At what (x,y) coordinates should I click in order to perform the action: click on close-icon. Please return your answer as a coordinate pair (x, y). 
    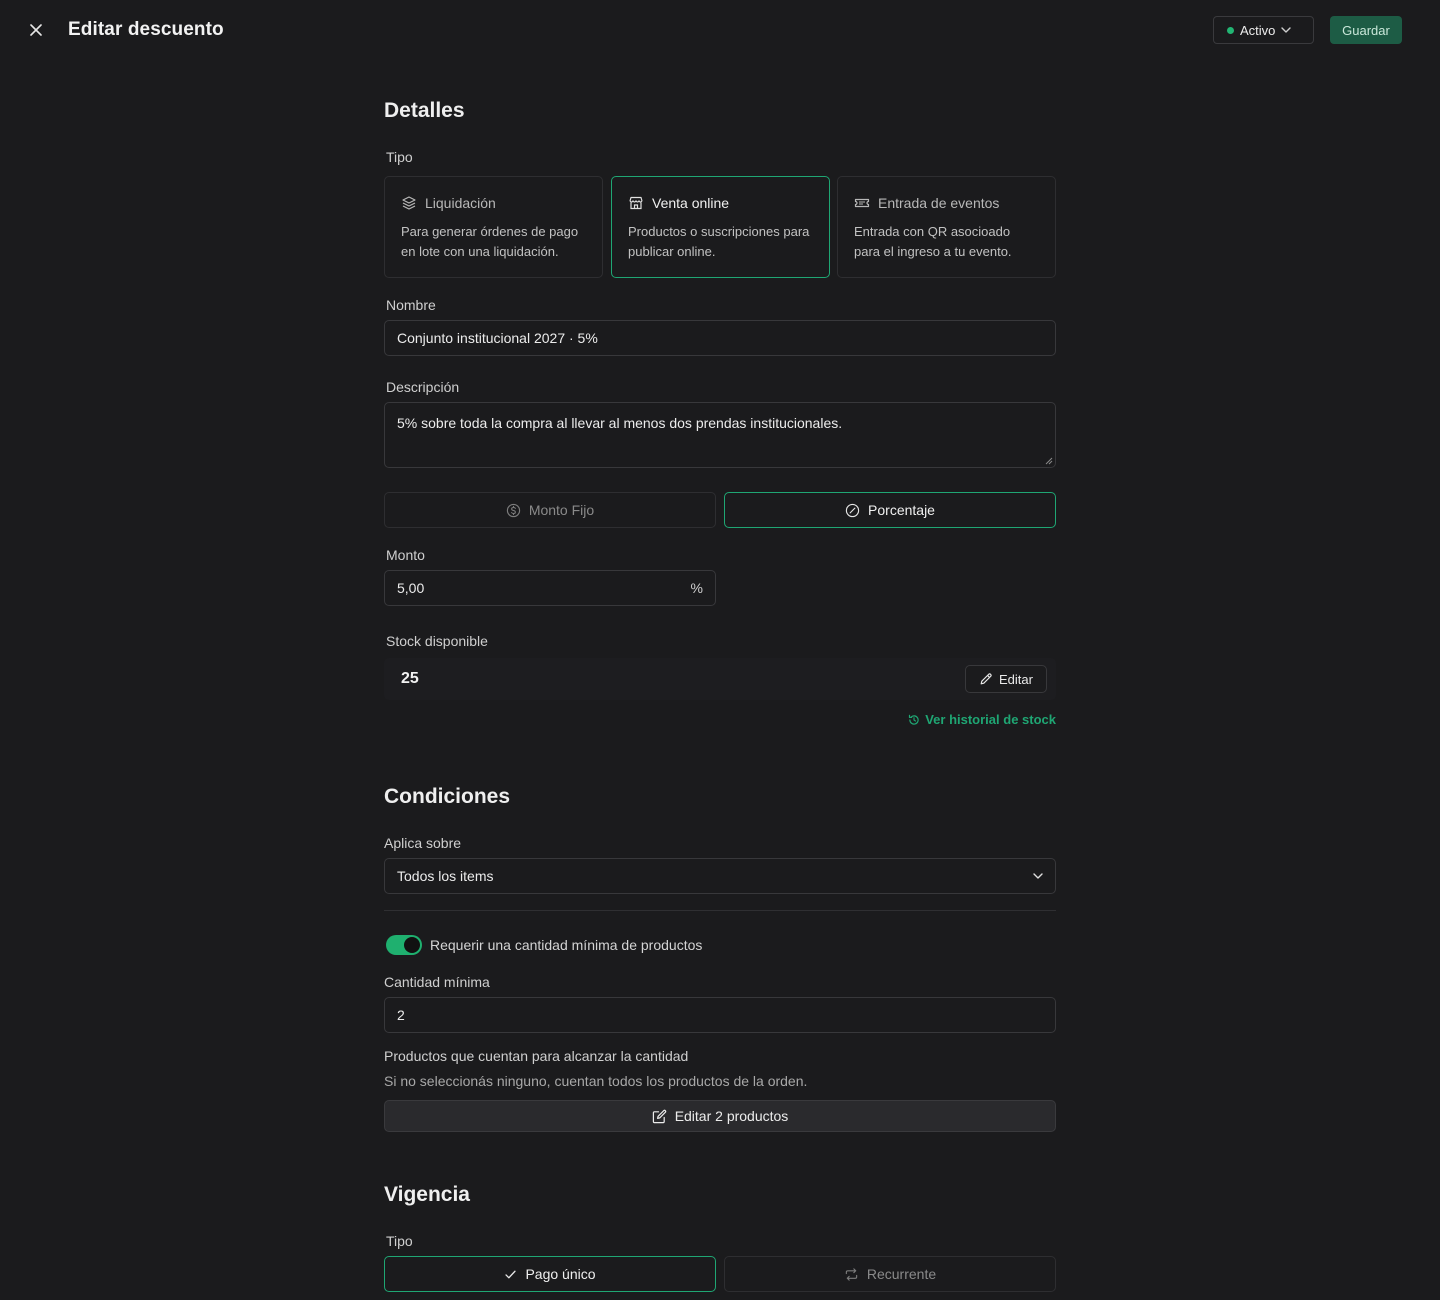
    Looking at the image, I should click on (36, 30).